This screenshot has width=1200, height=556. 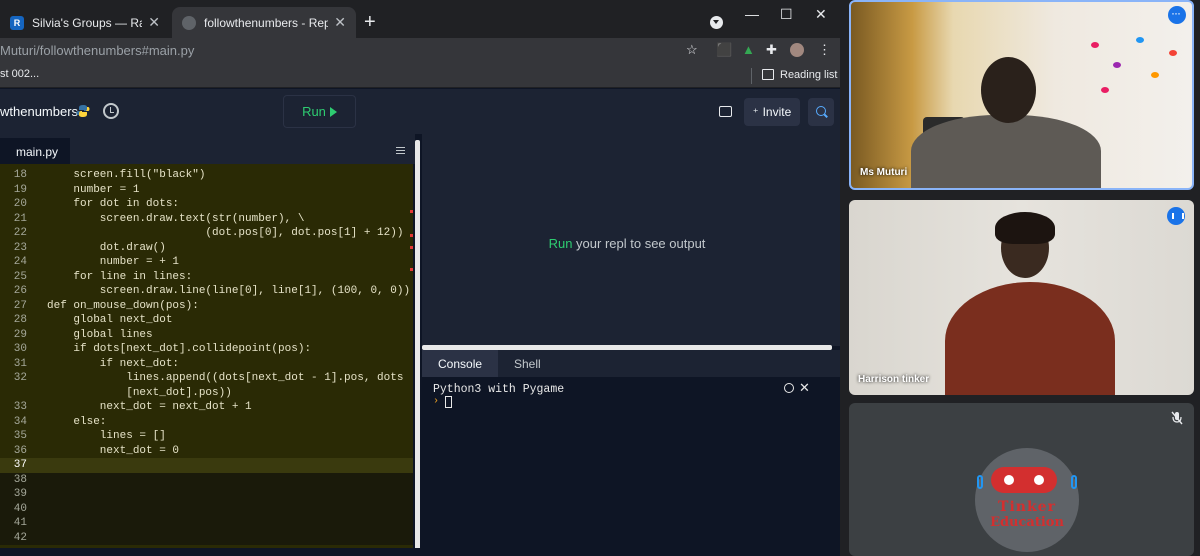 What do you see at coordinates (894, 379) in the screenshot?
I see `participant-name: Harrison tinker` at bounding box center [894, 379].